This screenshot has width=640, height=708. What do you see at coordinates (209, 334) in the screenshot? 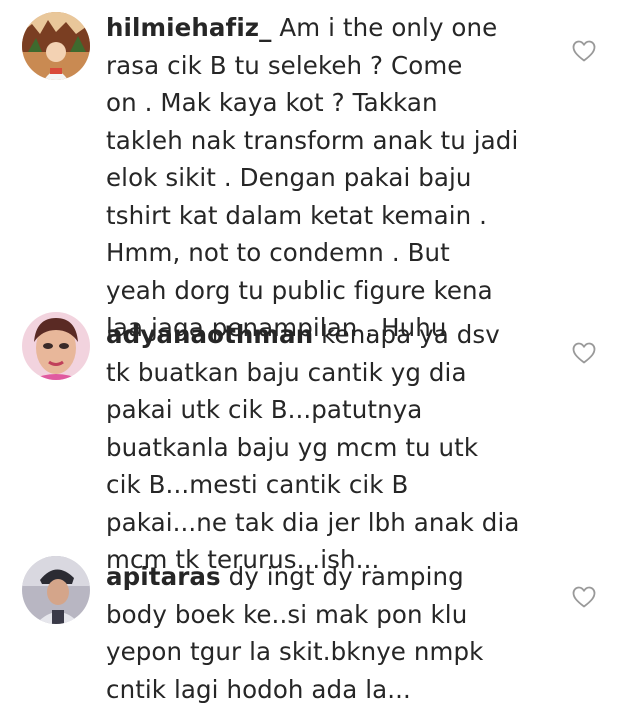
I see `comment-username: adyanaothman` at bounding box center [209, 334].